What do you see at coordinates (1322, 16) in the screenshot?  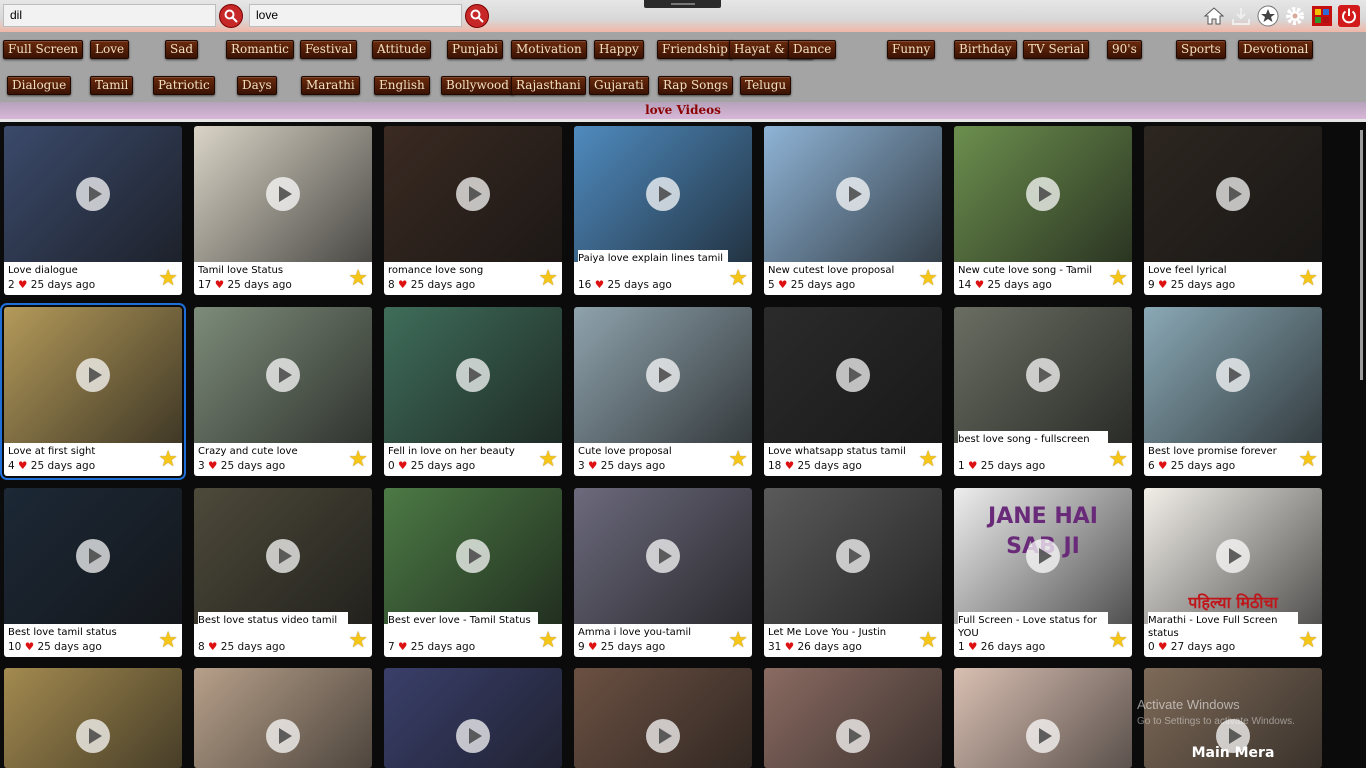 I see `app-tiles-icon` at bounding box center [1322, 16].